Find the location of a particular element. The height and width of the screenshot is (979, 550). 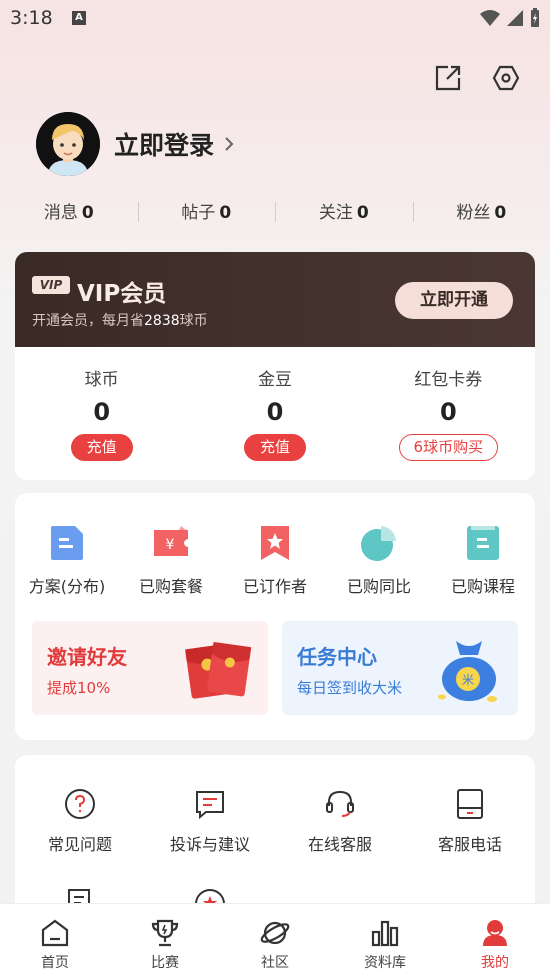

home-icon is located at coordinates (55, 933).